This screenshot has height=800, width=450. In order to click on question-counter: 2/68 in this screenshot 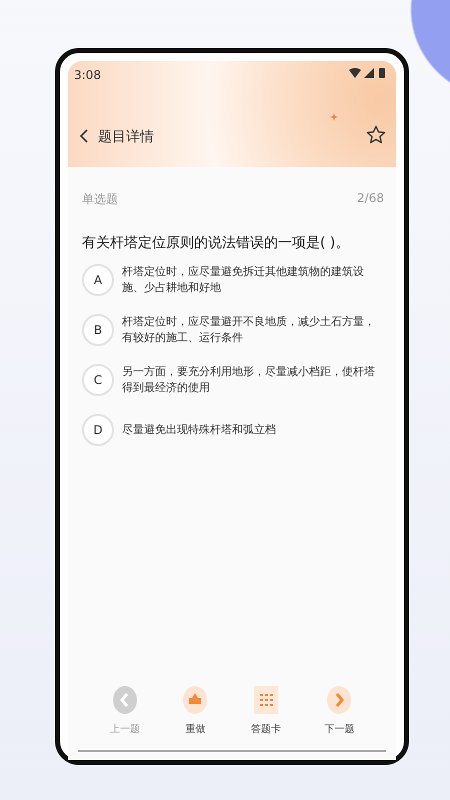, I will do `click(370, 199)`.